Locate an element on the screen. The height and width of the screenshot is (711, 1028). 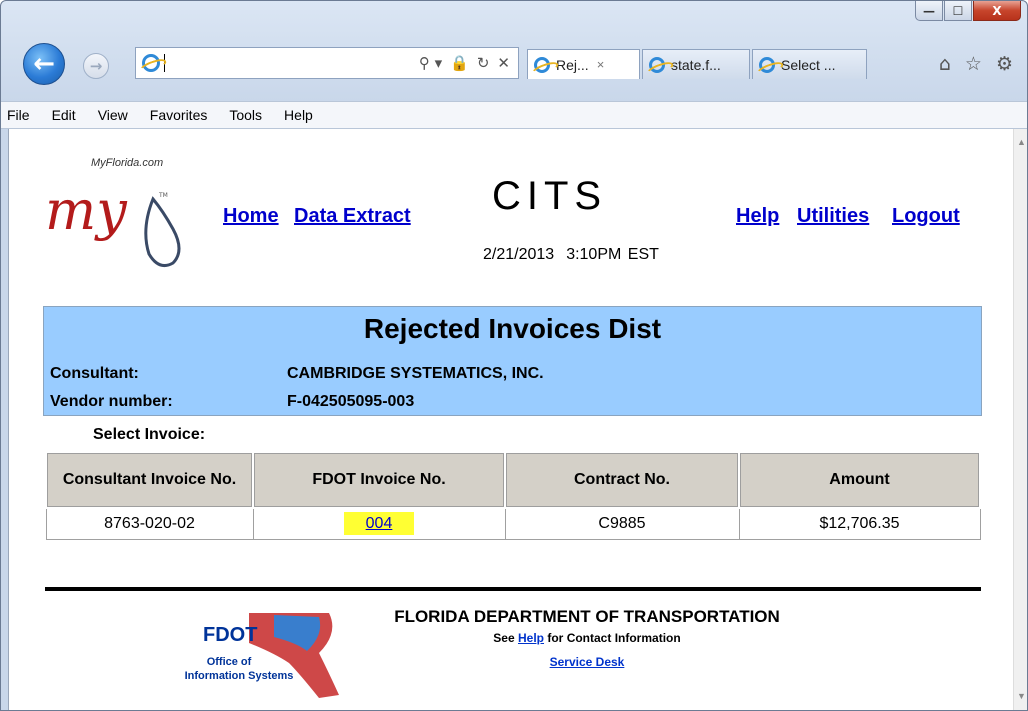
vendor-number-label: Vendor number: is located at coordinates (111, 401).